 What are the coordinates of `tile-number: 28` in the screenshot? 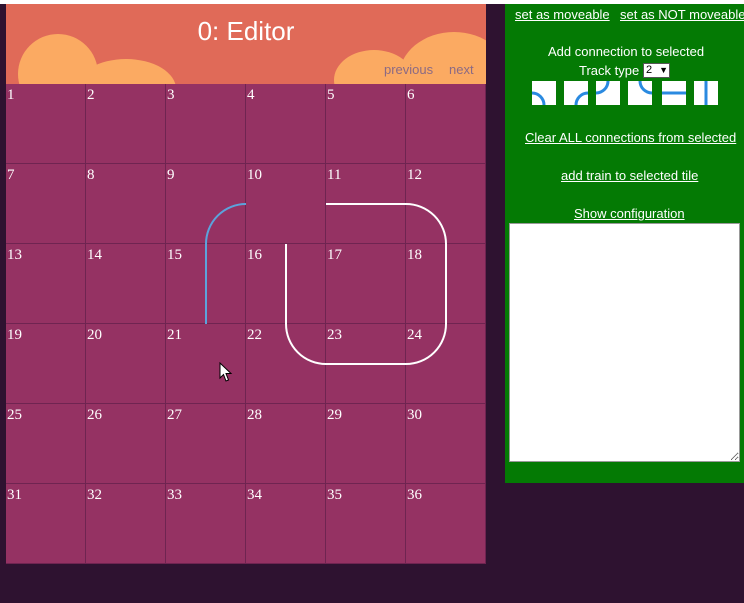 It's located at (254, 415).